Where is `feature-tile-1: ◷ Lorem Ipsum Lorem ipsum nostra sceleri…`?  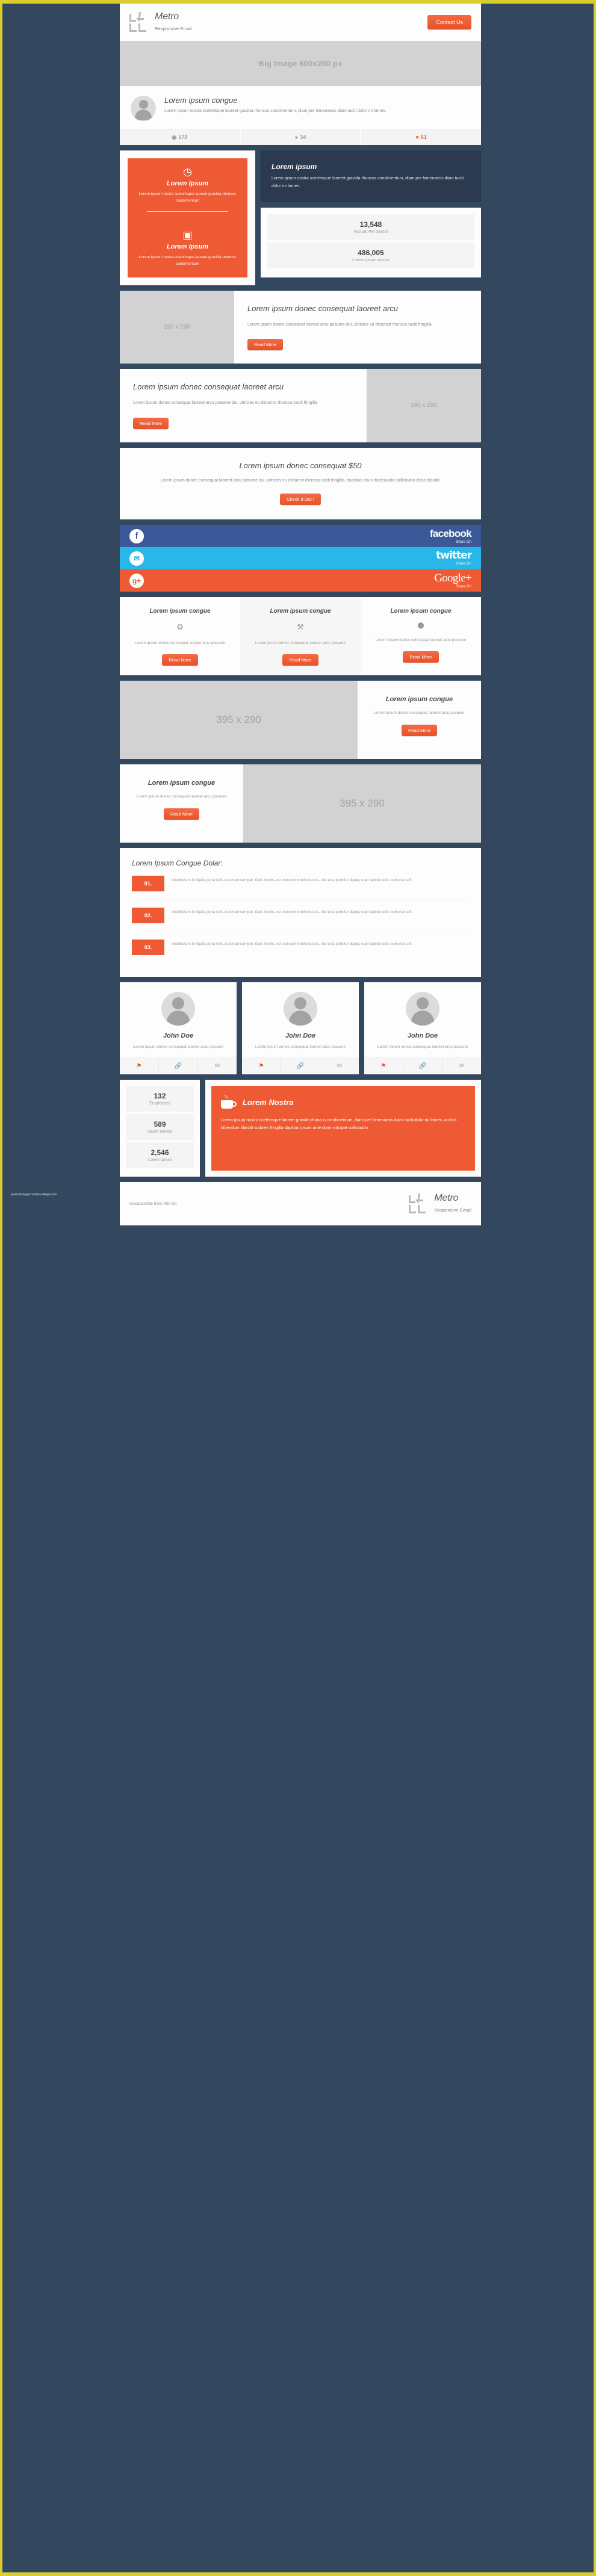 feature-tile-1: ◷ Lorem Ipsum Lorem ipsum nostra sceleri… is located at coordinates (187, 189).